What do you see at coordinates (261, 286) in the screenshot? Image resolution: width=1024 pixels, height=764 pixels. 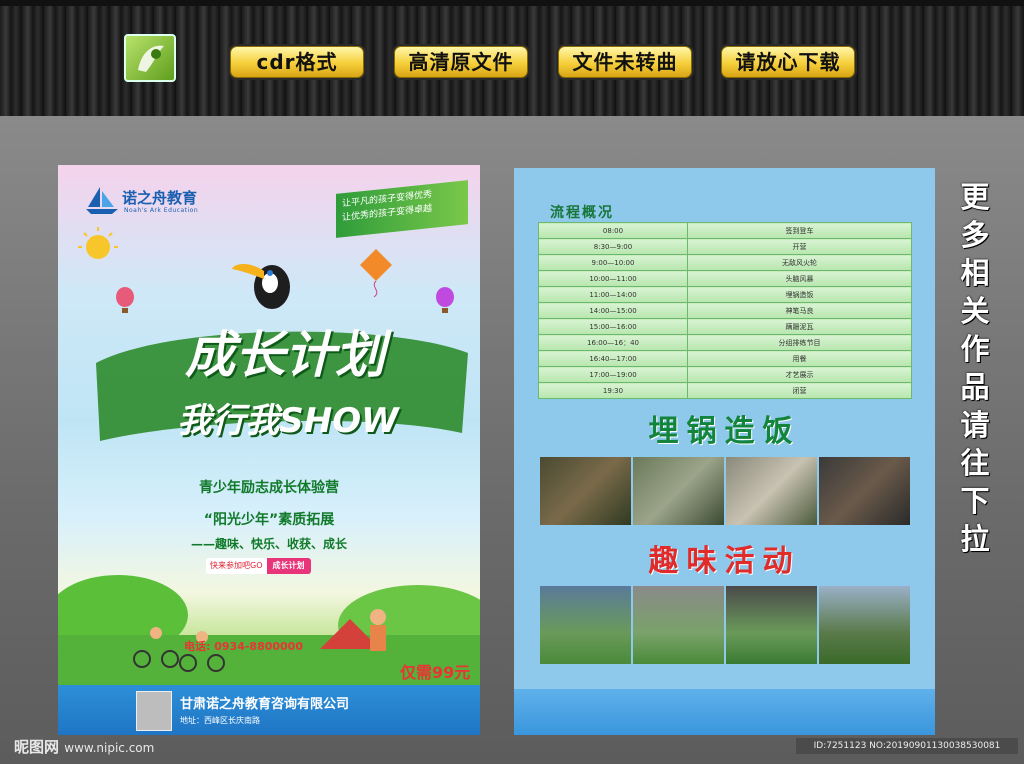 I see `toucan-icon` at bounding box center [261, 286].